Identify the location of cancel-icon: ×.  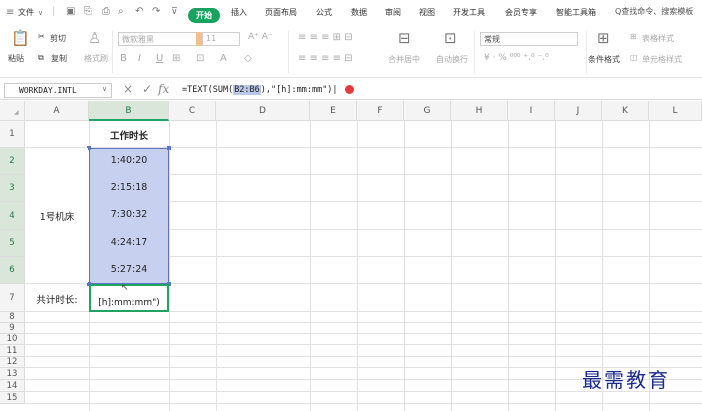
(128, 89).